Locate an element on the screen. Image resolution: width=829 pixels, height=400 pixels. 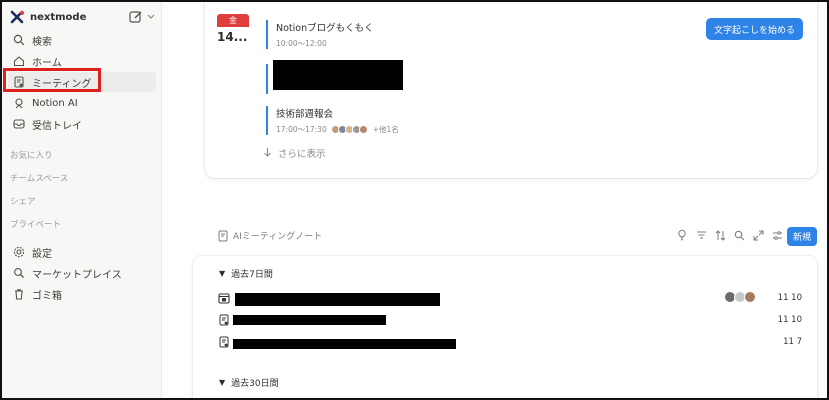
section-favorites: お気に入り is located at coordinates (31, 155).